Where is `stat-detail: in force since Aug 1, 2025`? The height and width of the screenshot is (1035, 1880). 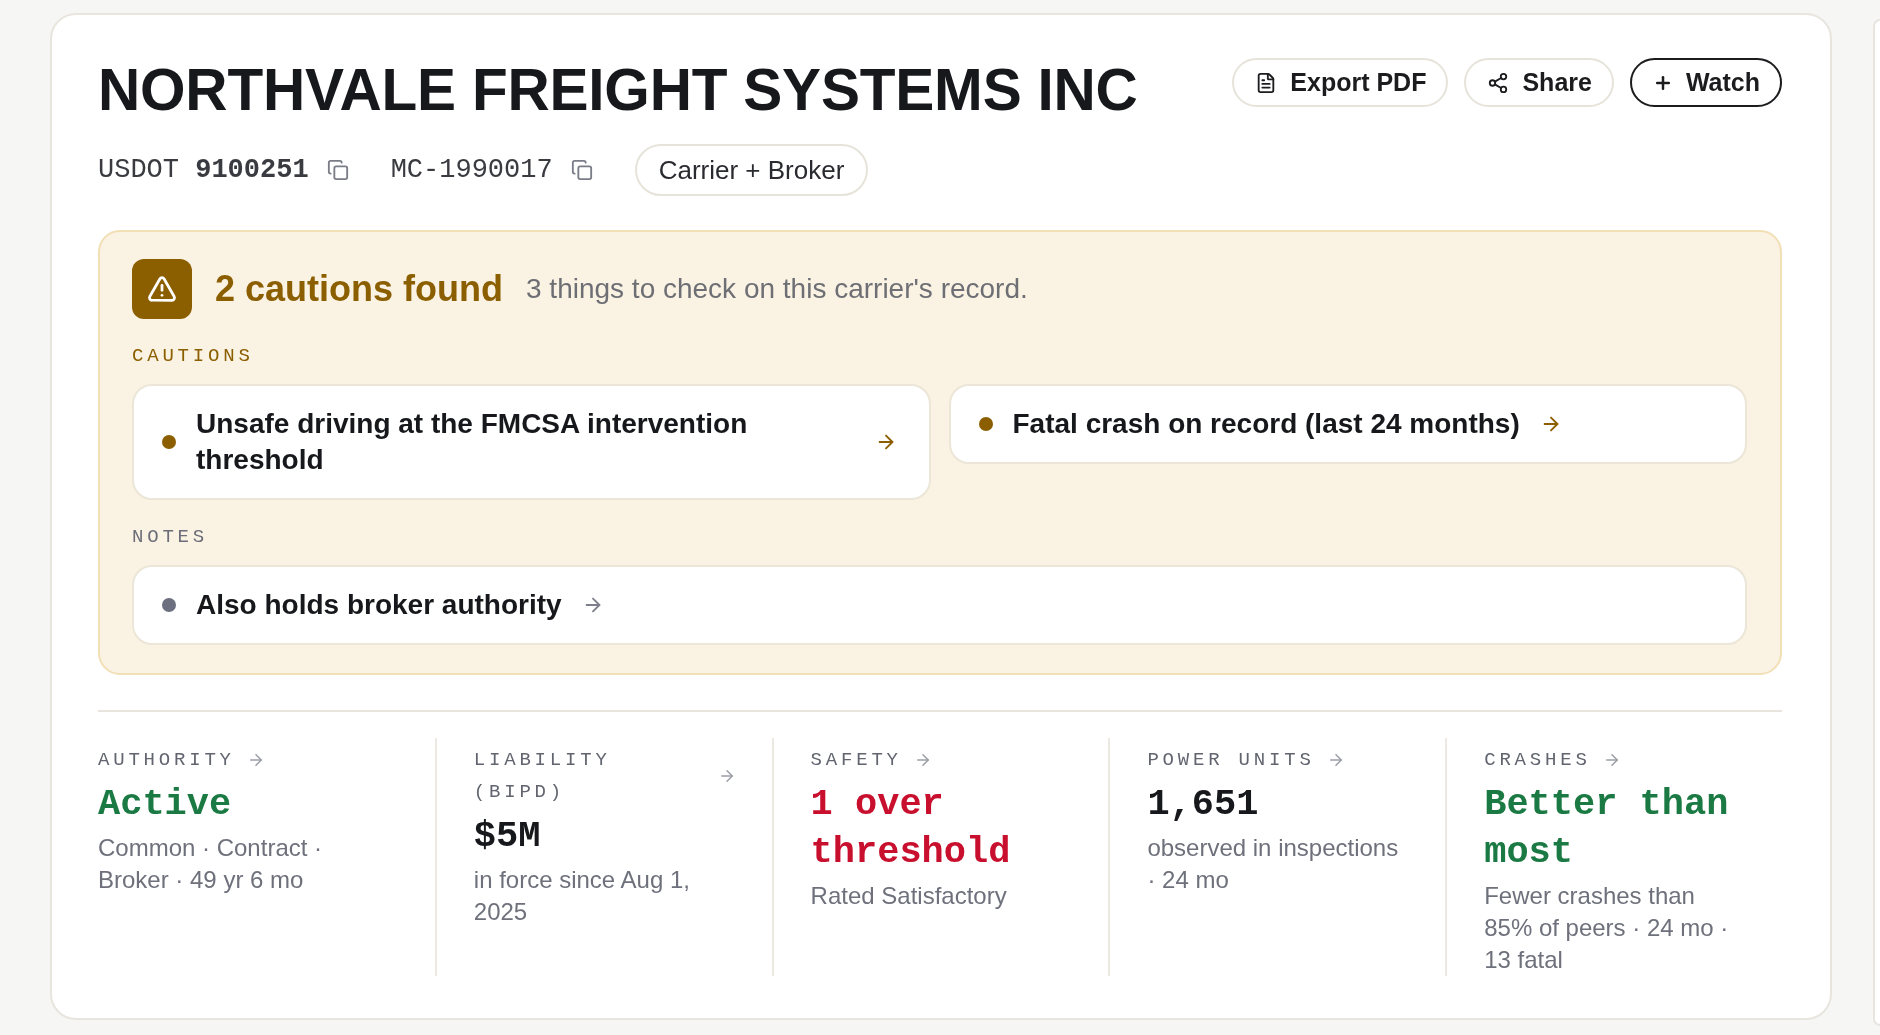 stat-detail: in force since Aug 1, 2025 is located at coordinates (582, 896).